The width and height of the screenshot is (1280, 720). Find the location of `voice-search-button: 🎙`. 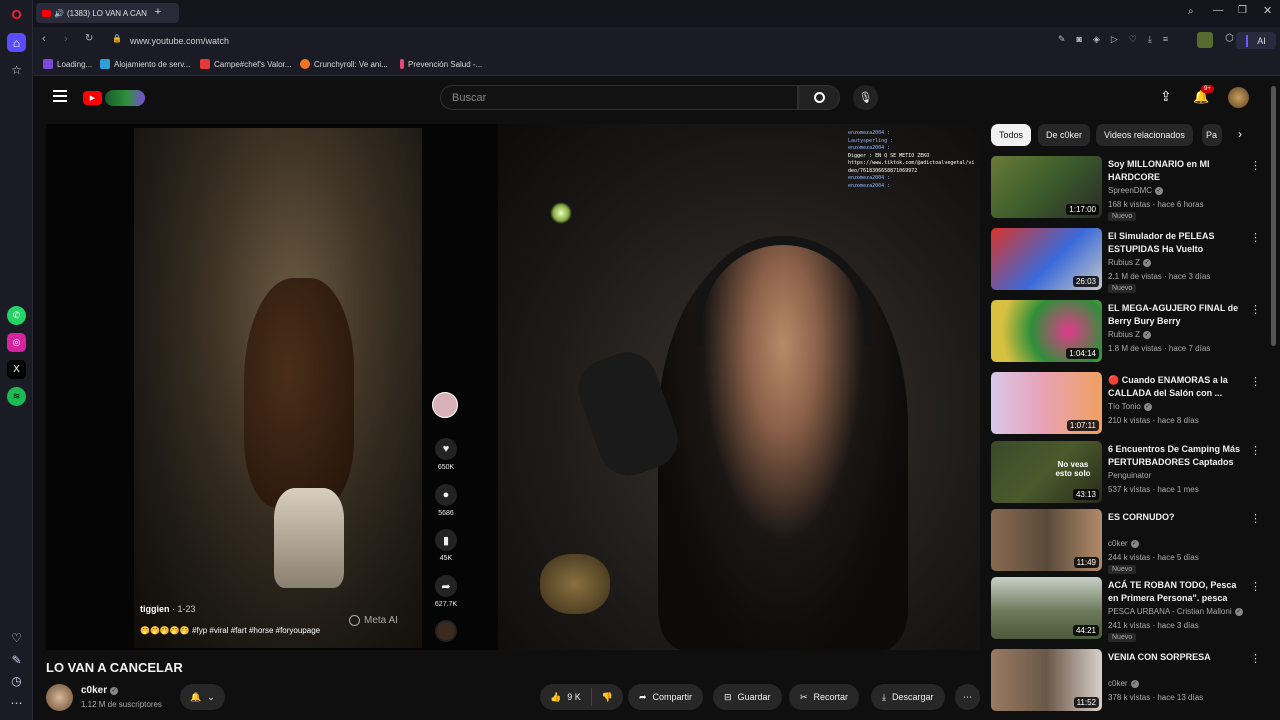

voice-search-button: 🎙 is located at coordinates (865, 97).